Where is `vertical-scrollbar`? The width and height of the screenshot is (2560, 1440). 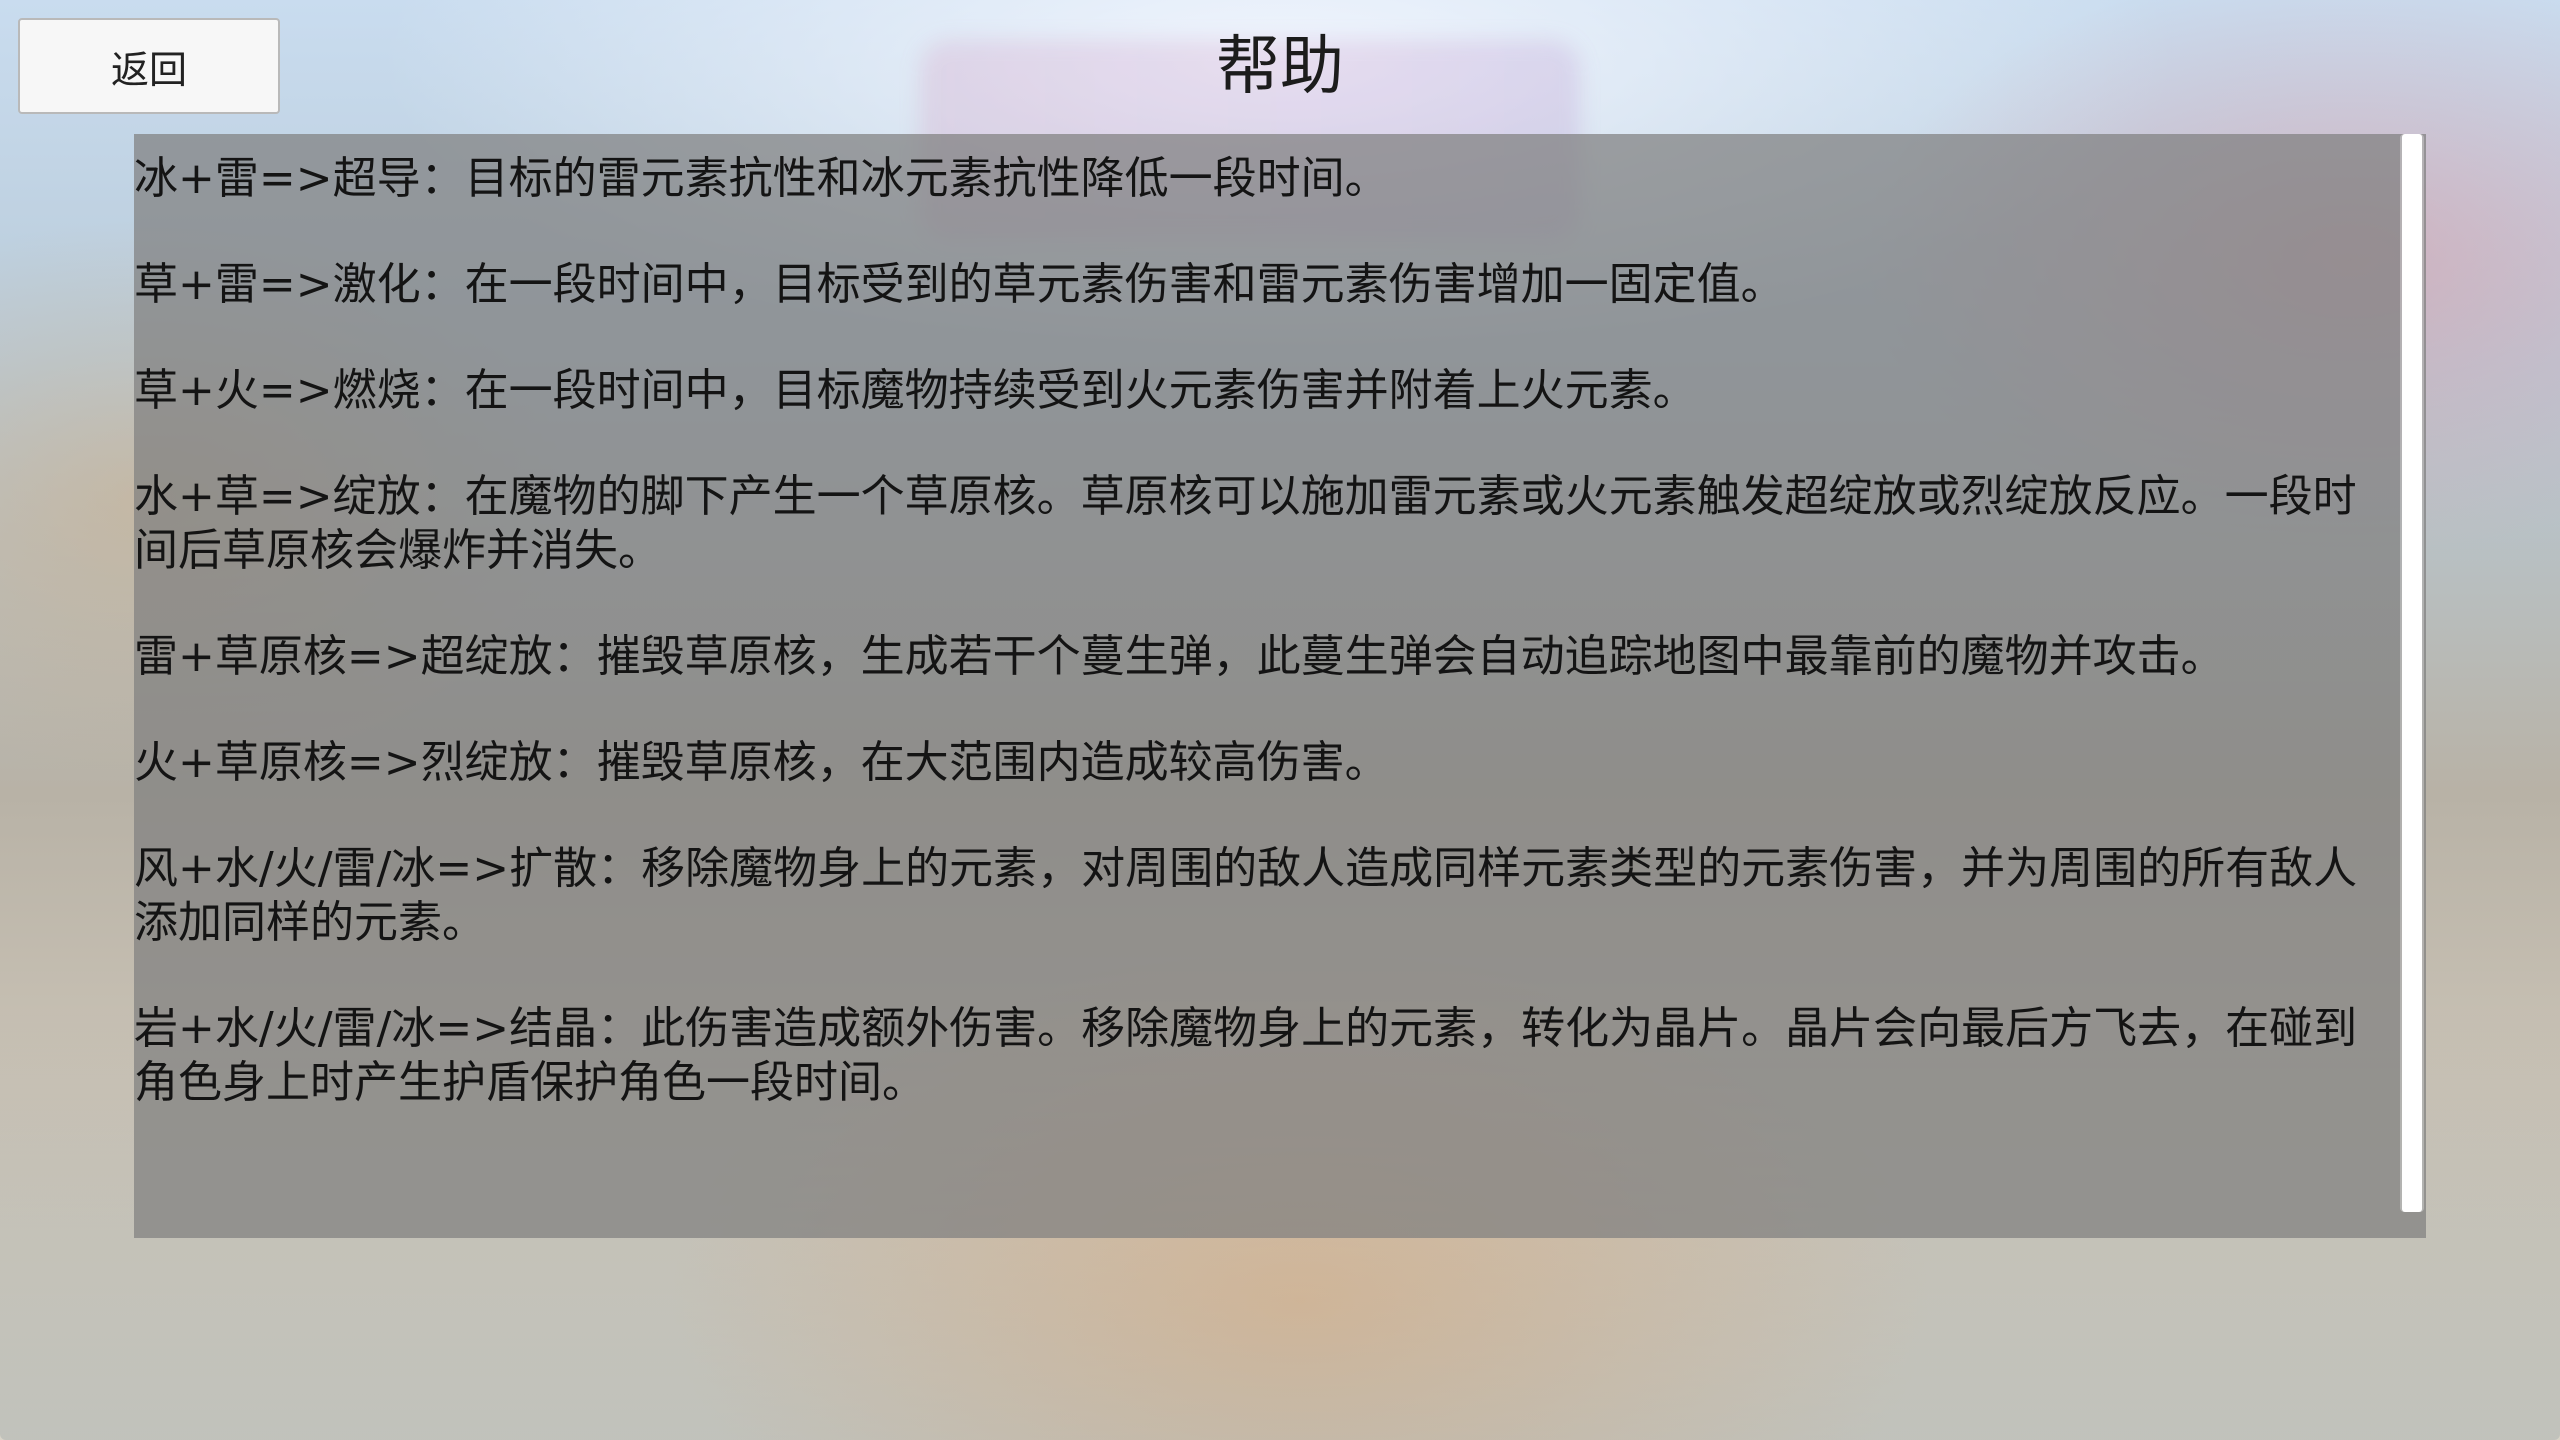
vertical-scrollbar is located at coordinates (2412, 673).